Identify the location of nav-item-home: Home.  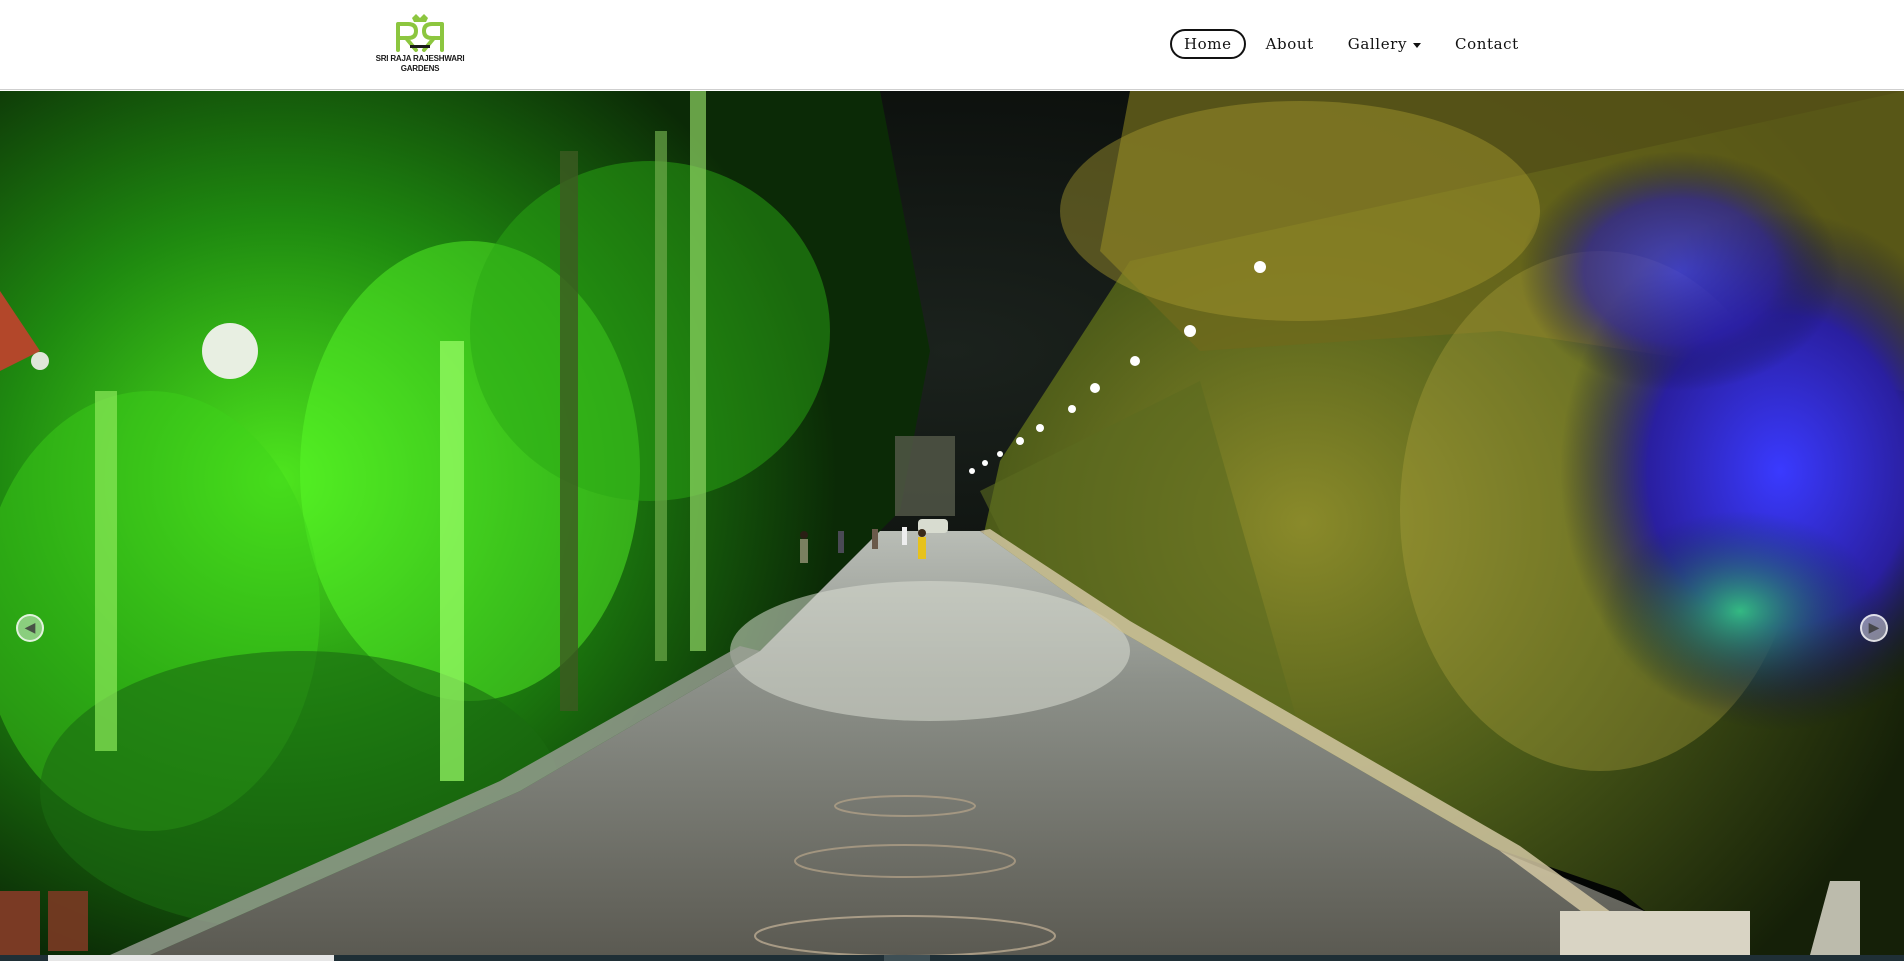
(1208, 44).